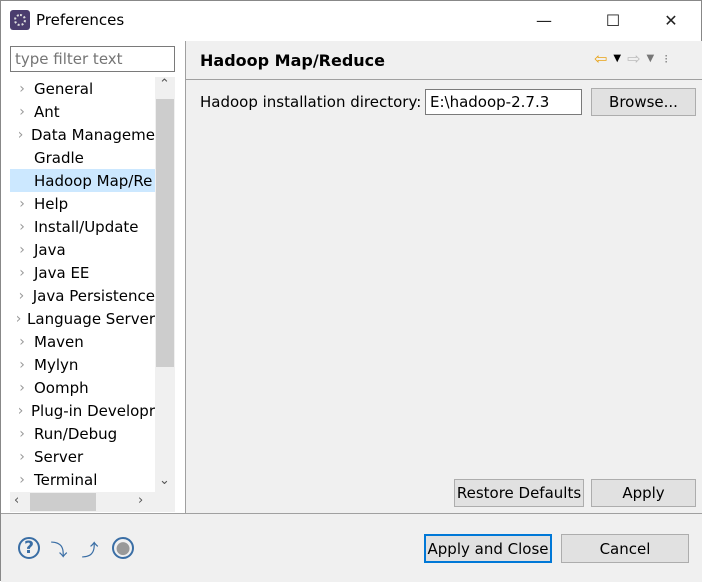 Image resolution: width=702 pixels, height=582 pixels. Describe the element at coordinates (20, 20) in the screenshot. I see `eclipse-icon` at that location.